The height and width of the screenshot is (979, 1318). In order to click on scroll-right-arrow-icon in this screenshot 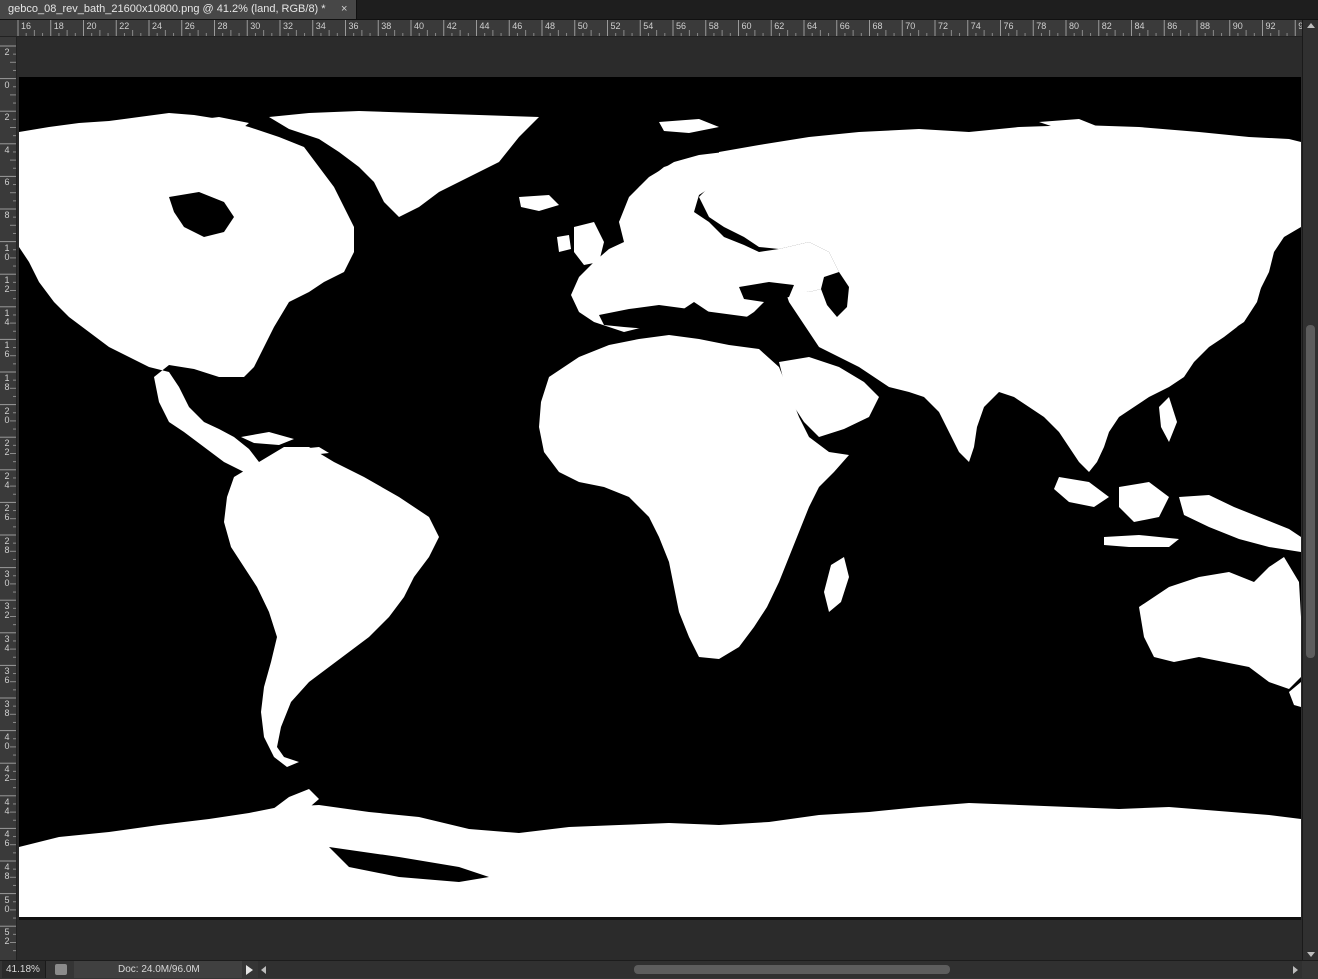, I will do `click(1295, 970)`.